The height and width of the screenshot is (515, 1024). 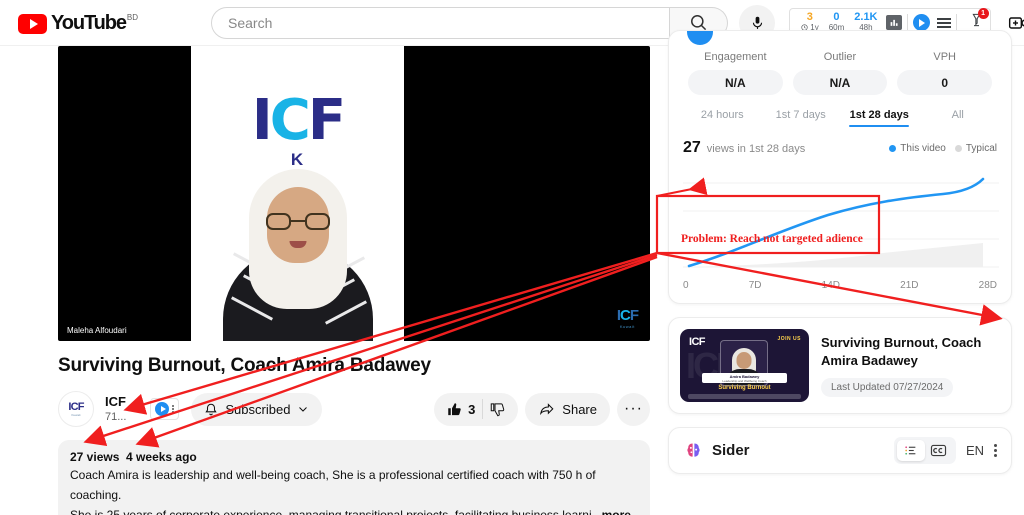 I want to click on metric-label: VPH, so click(x=944, y=57).